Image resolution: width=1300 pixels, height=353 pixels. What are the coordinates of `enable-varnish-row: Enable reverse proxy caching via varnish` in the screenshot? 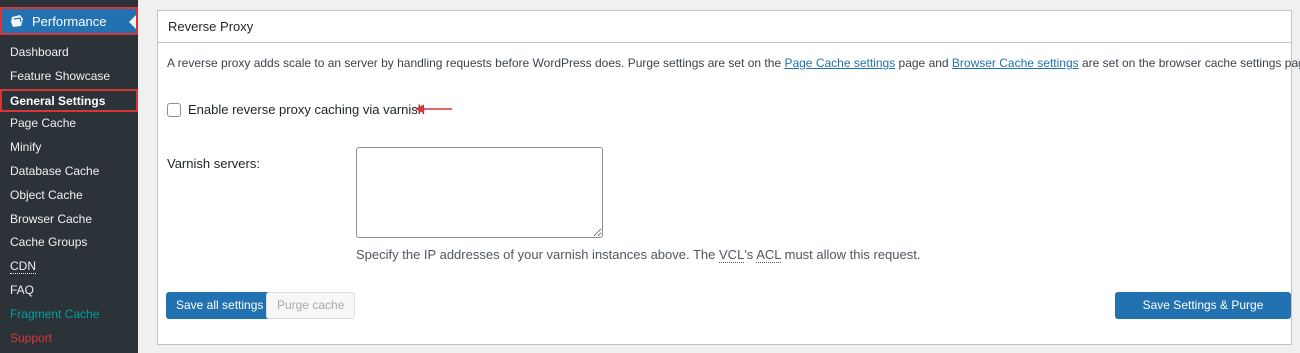 It's located at (296, 109).